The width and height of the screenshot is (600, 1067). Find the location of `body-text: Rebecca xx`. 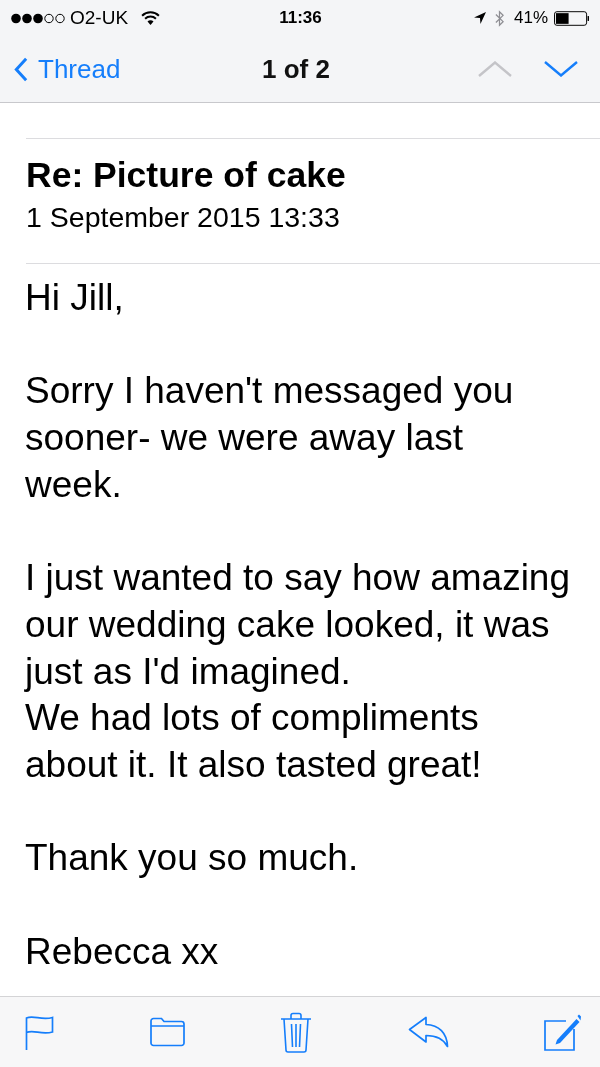

body-text: Rebecca xx is located at coordinates (122, 951).